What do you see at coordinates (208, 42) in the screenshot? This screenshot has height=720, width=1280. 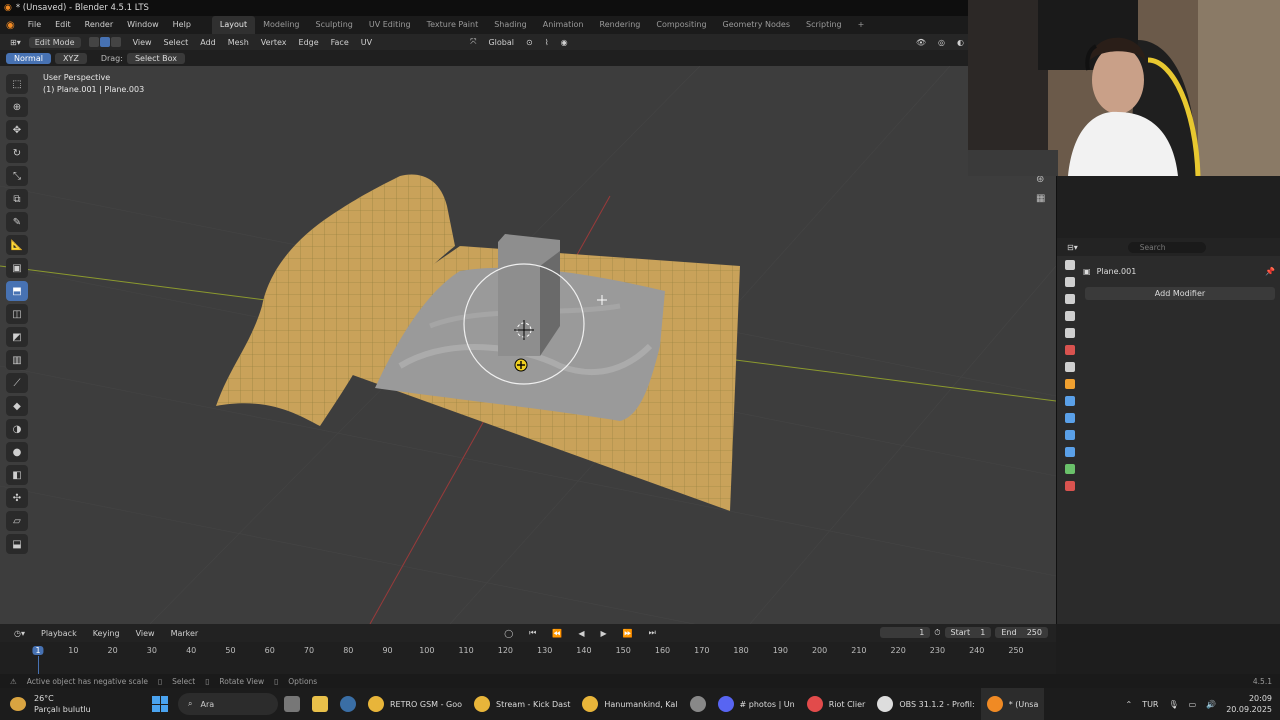 I see `menu-add: Add` at bounding box center [208, 42].